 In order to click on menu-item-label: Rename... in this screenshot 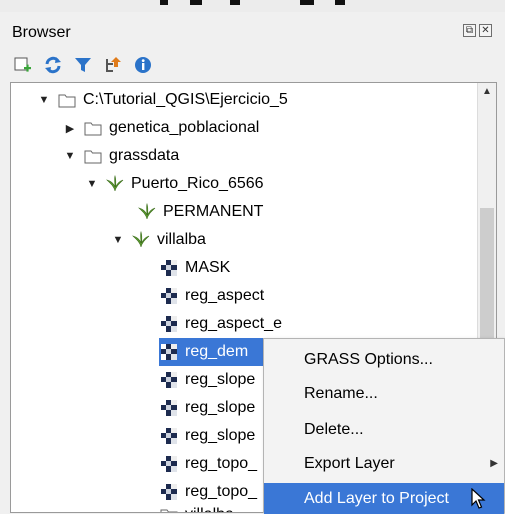, I will do `click(341, 393)`.